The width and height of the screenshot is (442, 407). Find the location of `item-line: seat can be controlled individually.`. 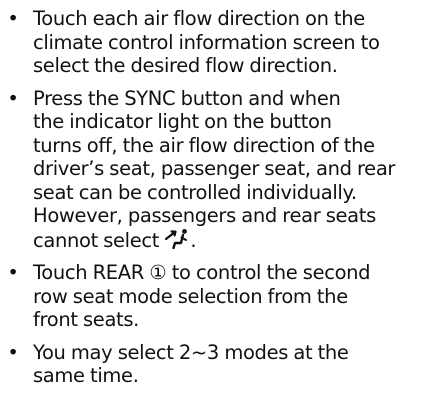

item-line: seat can be controlled individually. is located at coordinates (195, 192).